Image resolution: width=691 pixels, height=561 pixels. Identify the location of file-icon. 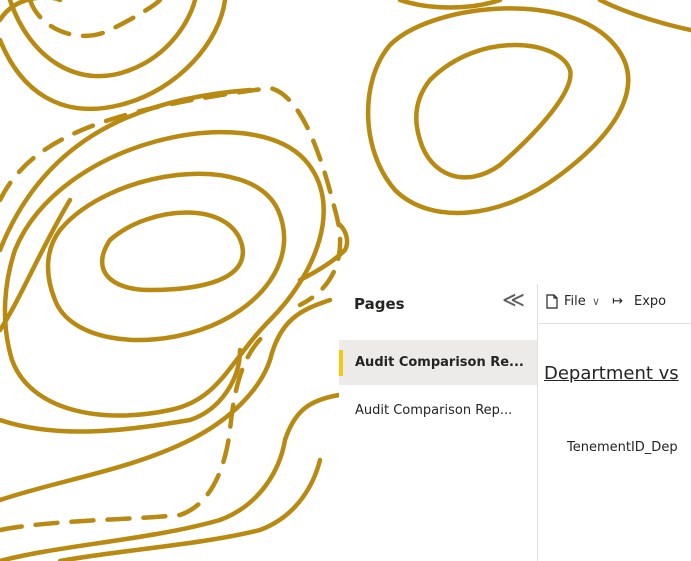
(552, 303).